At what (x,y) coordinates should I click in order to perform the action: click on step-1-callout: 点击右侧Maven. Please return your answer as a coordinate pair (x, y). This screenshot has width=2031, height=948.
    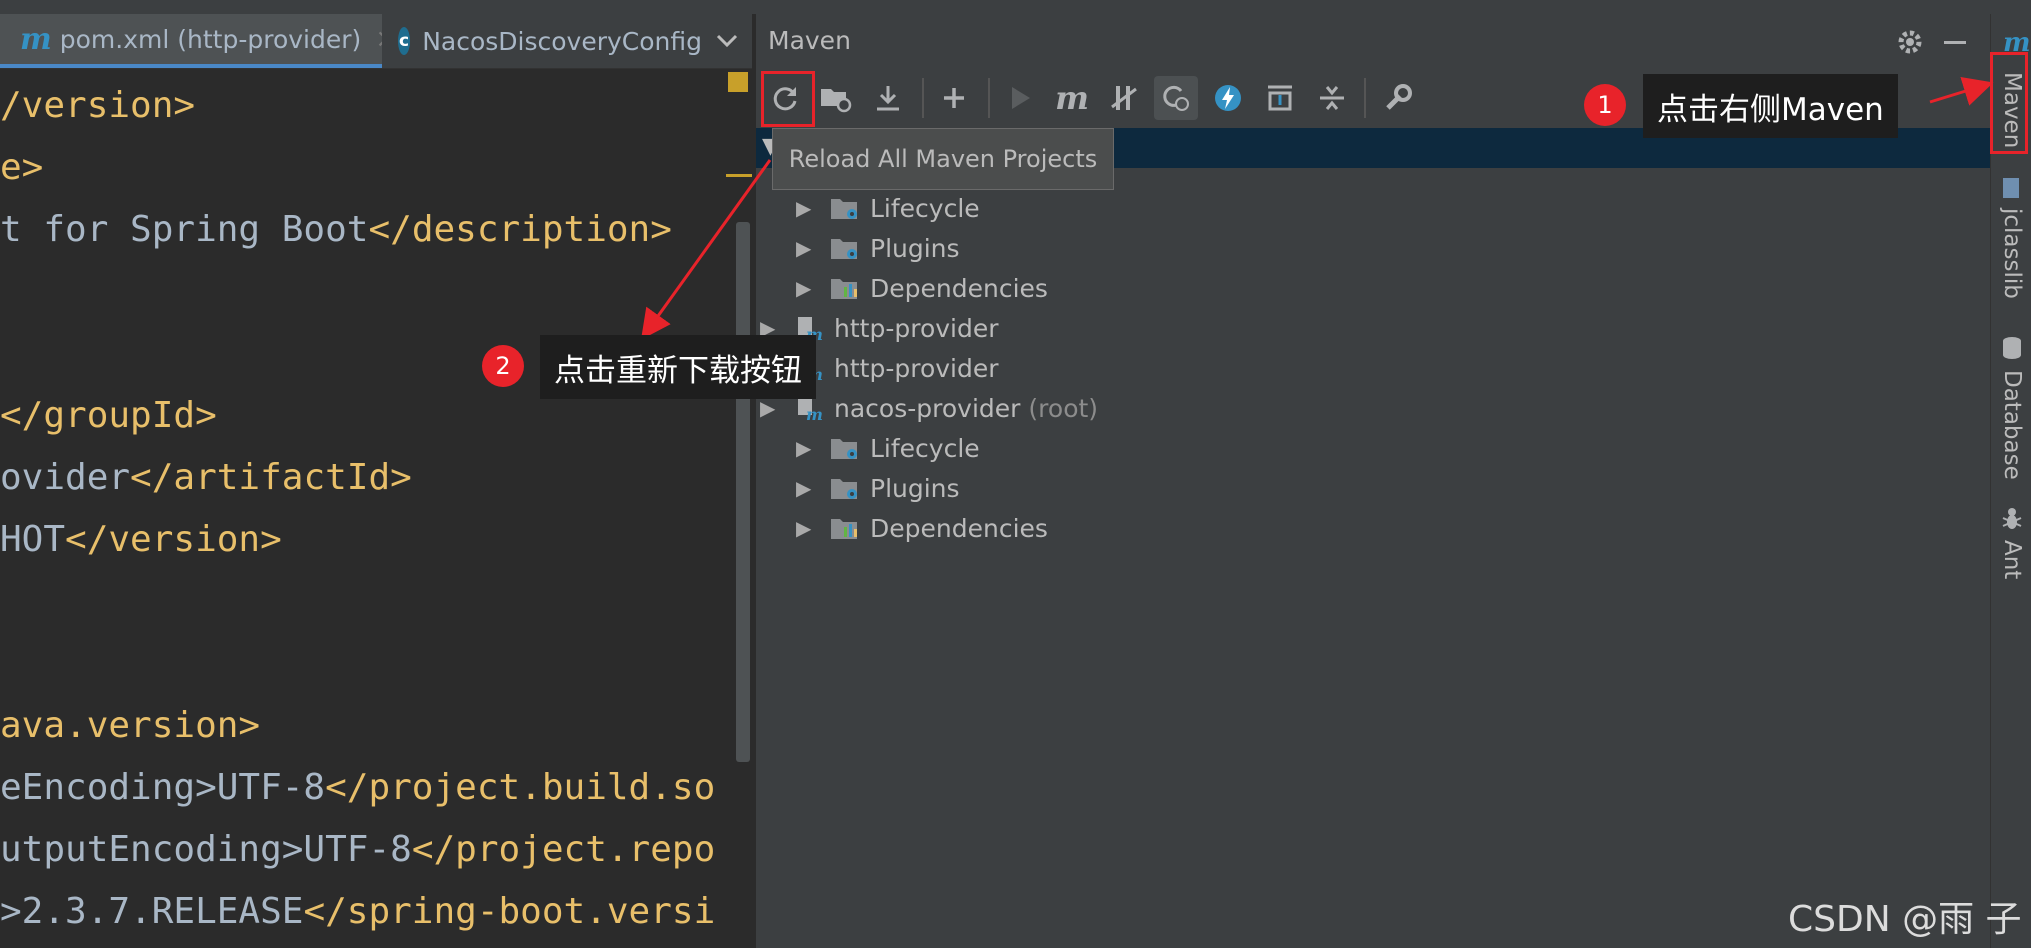
    Looking at the image, I should click on (1770, 106).